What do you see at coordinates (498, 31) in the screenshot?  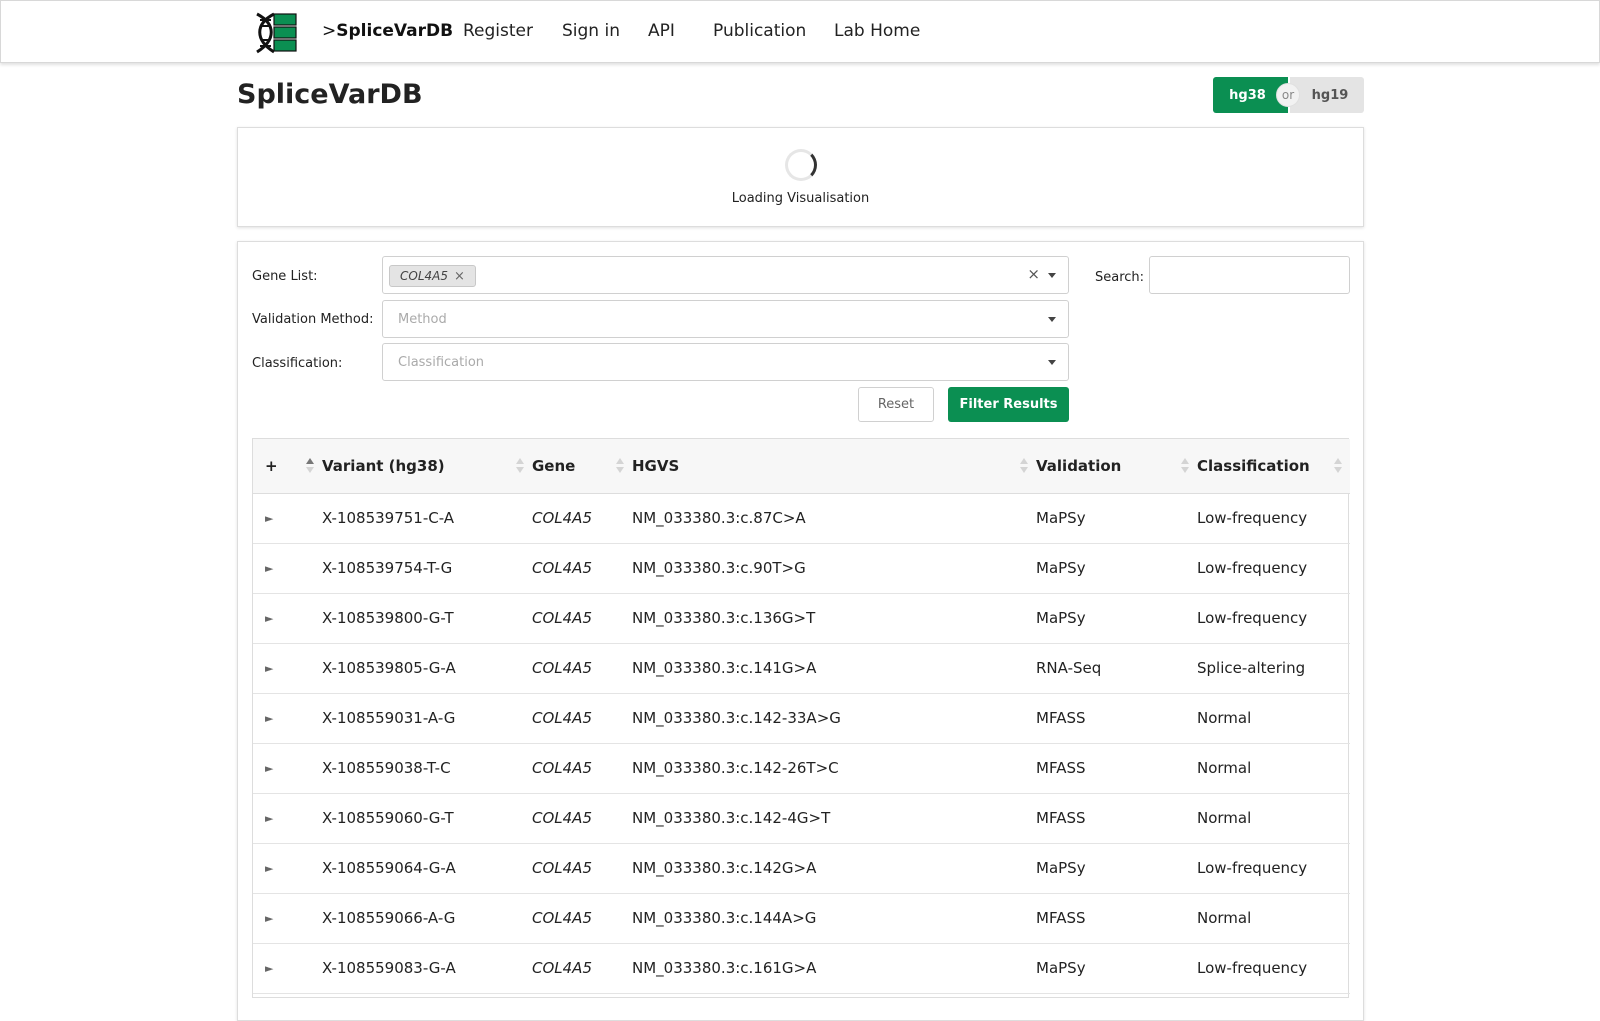 I see `nav-register-link: Register` at bounding box center [498, 31].